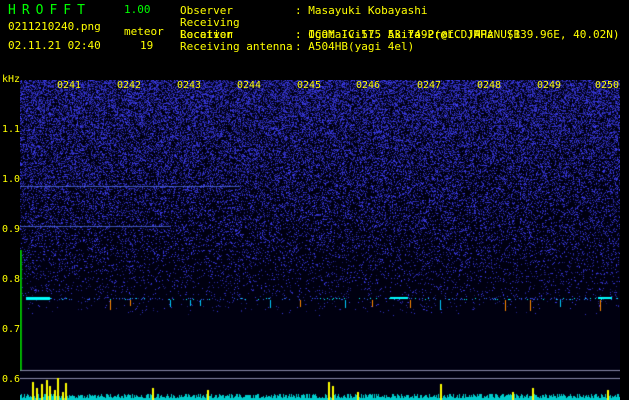 This screenshot has height=400, width=629. What do you see at coordinates (368, 85) in the screenshot?
I see `time-tick-label: 0246` at bounding box center [368, 85].